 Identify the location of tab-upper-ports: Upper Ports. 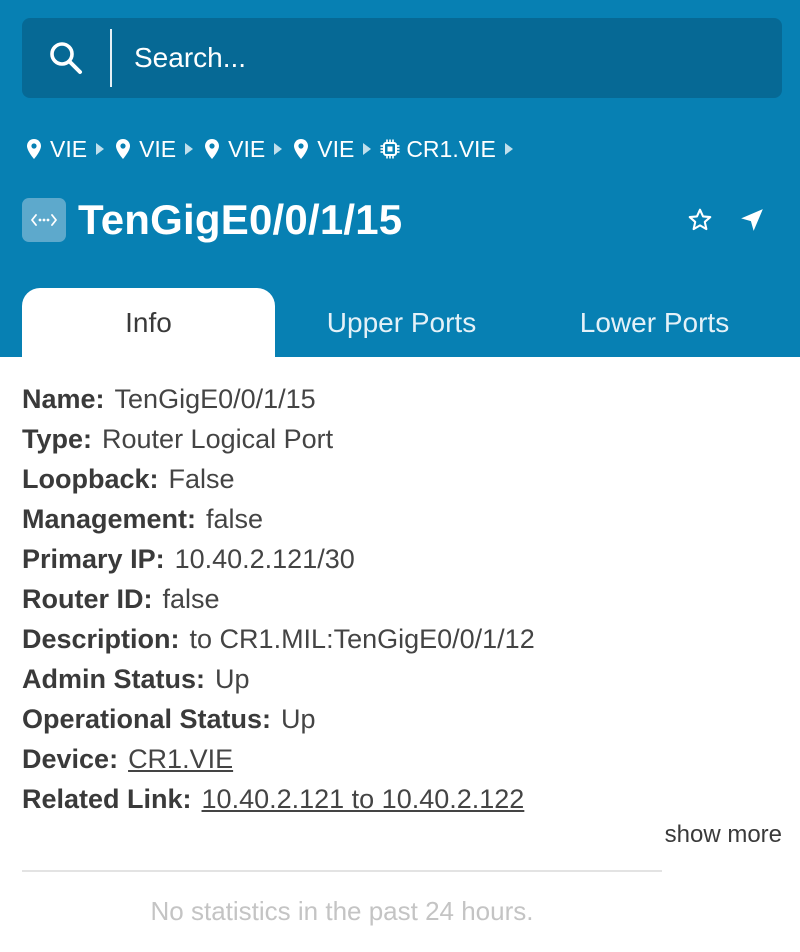
(401, 322).